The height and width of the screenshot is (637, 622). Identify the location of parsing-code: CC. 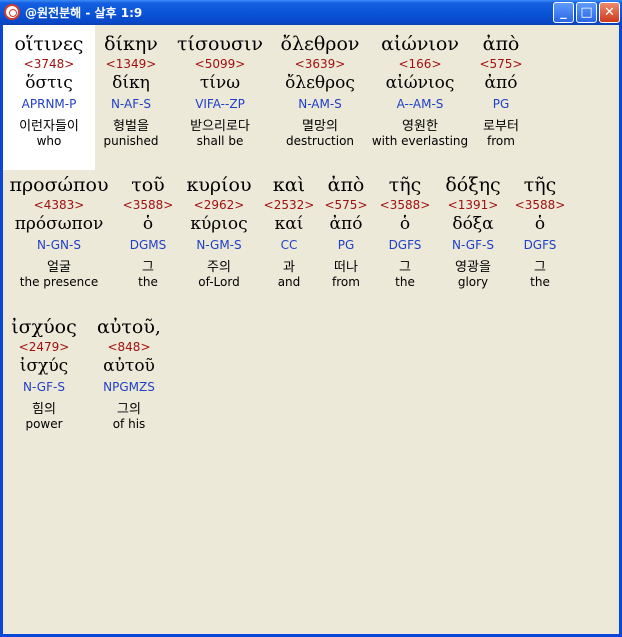
(289, 245).